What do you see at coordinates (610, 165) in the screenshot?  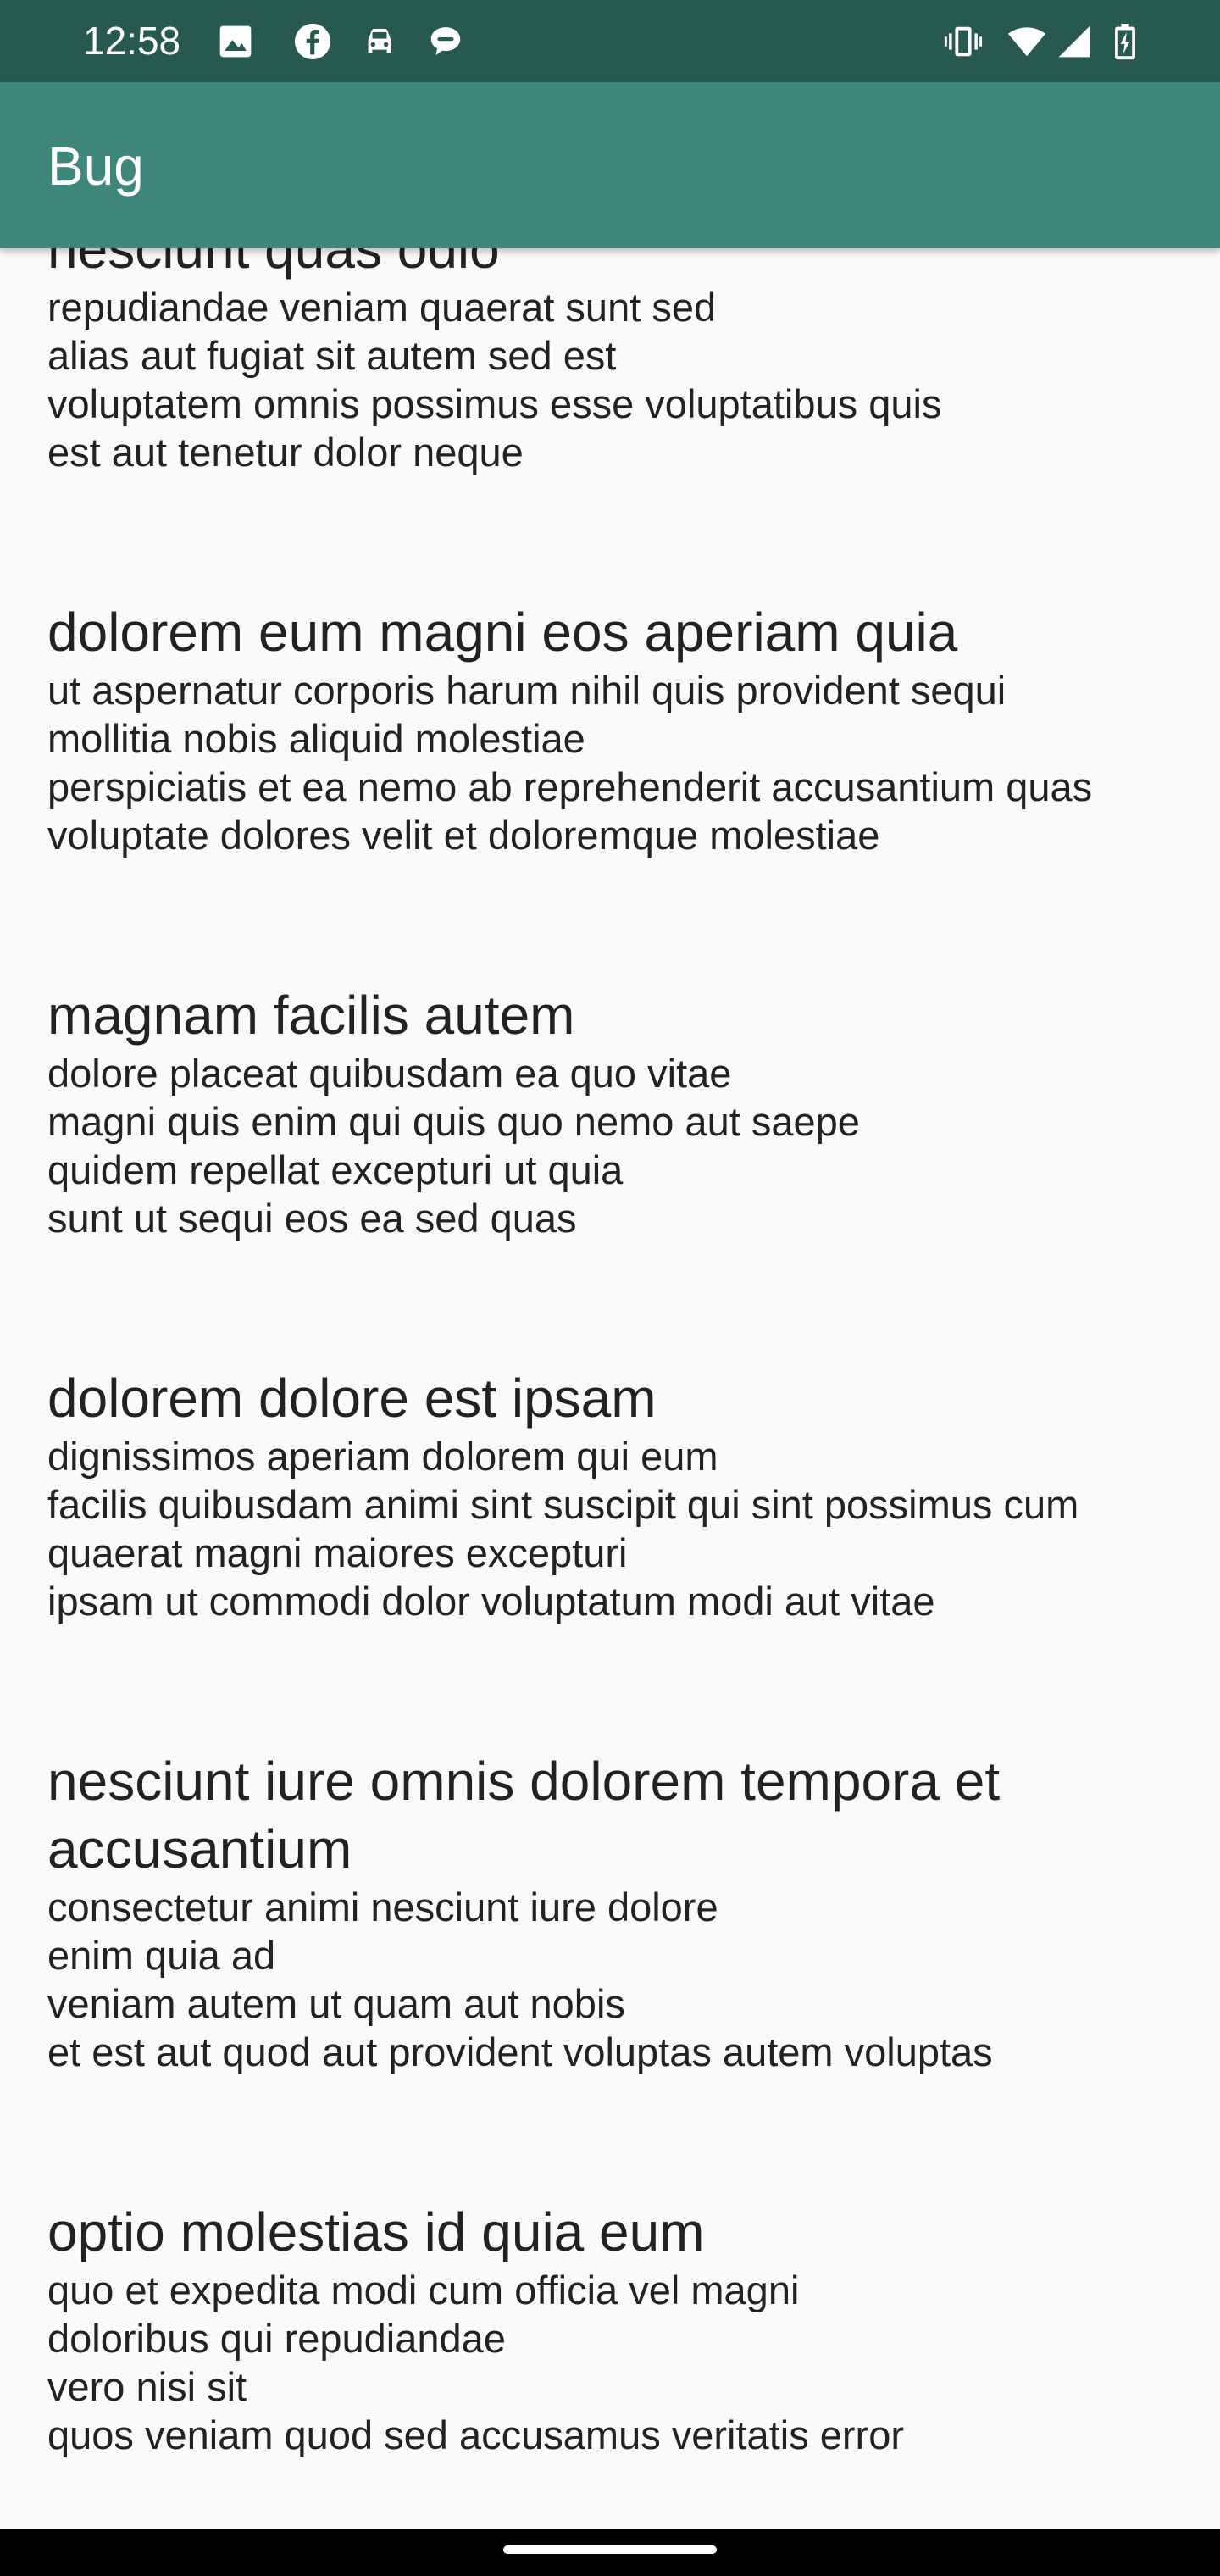 I see `app-bar: Bug` at bounding box center [610, 165].